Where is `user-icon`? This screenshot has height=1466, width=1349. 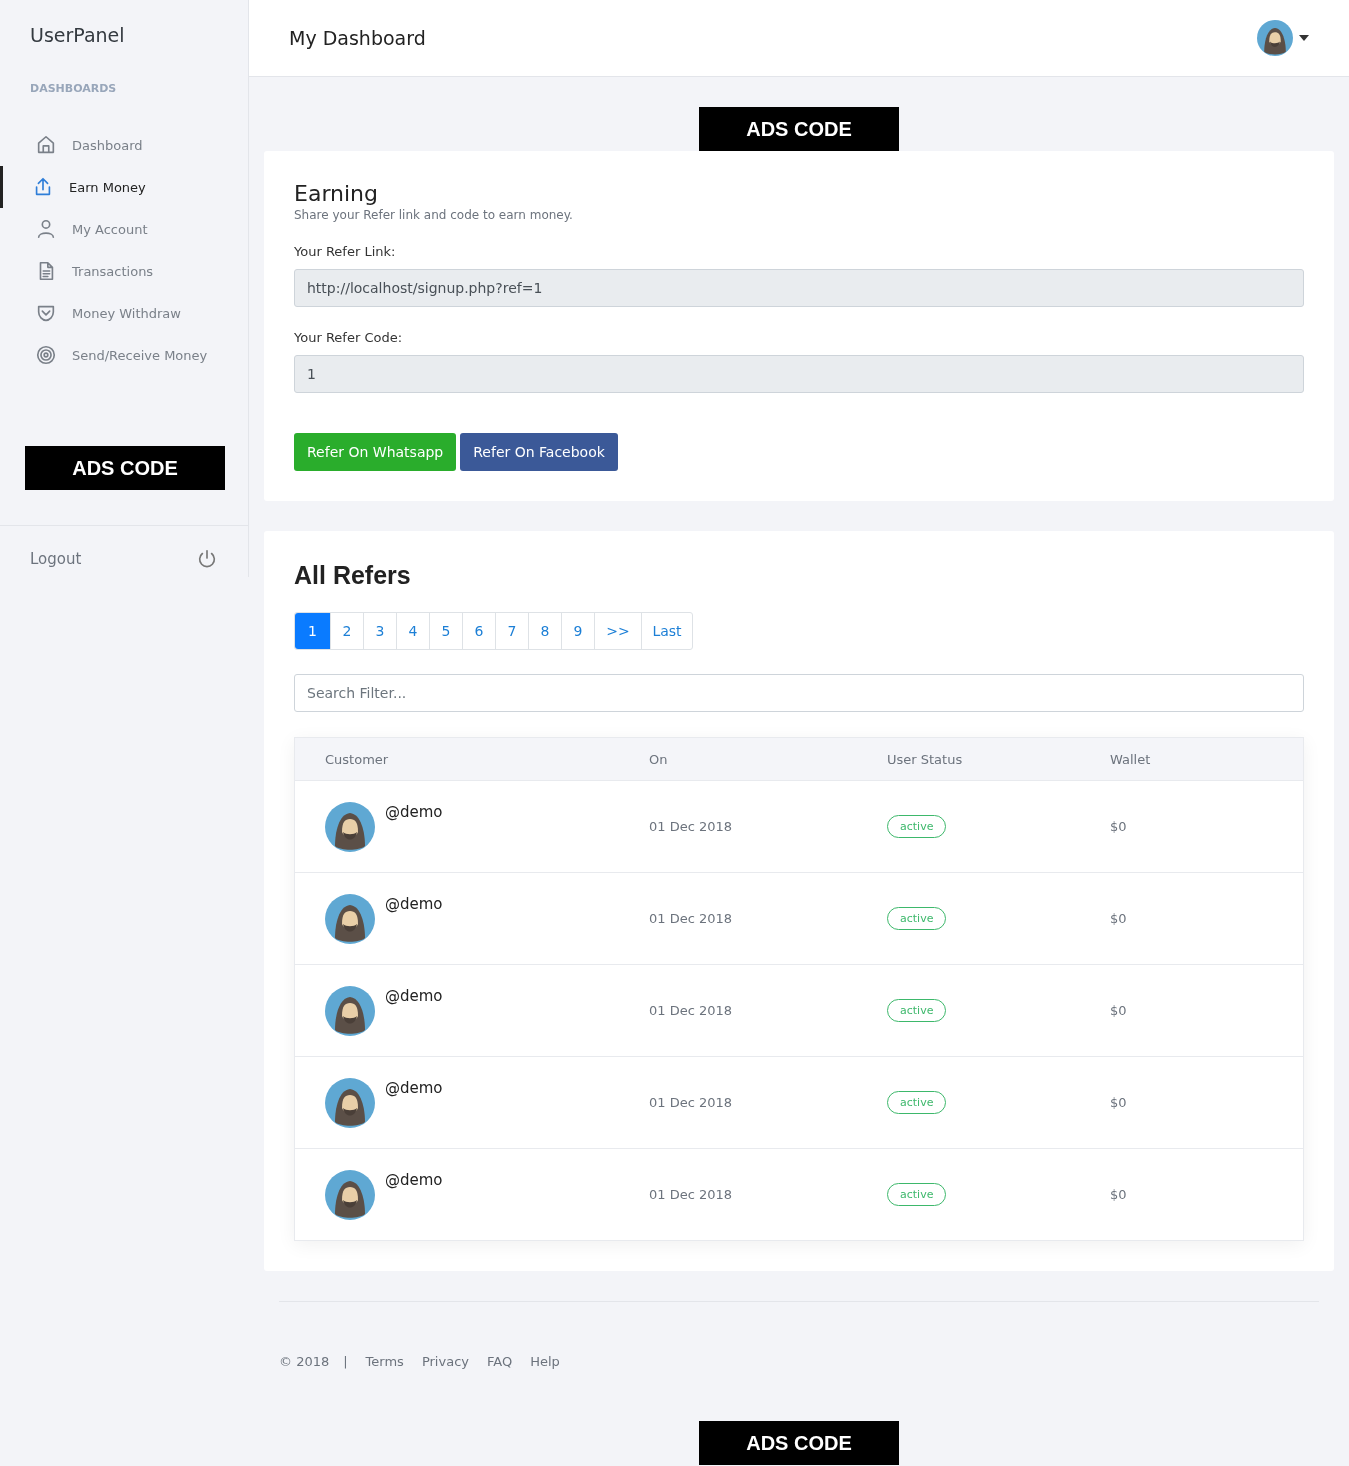
user-icon is located at coordinates (46, 229).